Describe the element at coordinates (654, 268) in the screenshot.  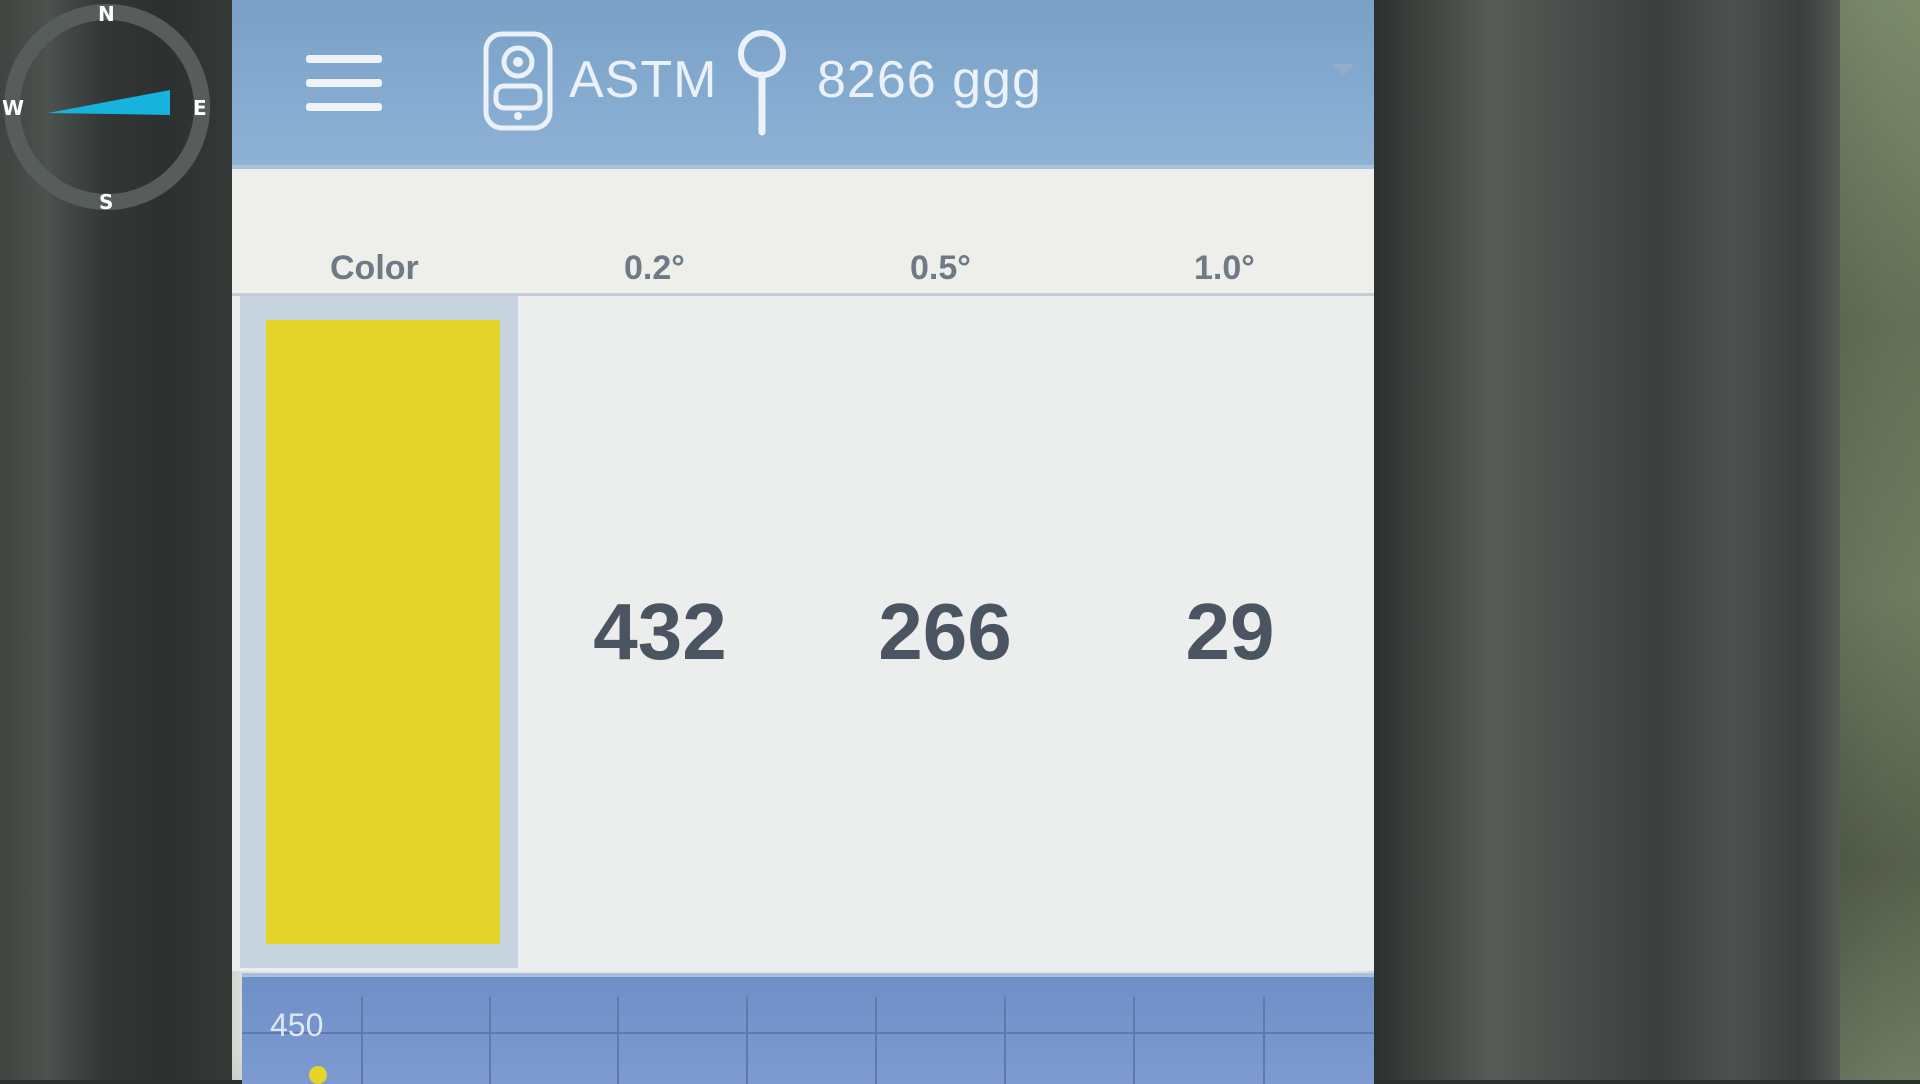
I see `column-header-0-2-deg: 0.2°` at that location.